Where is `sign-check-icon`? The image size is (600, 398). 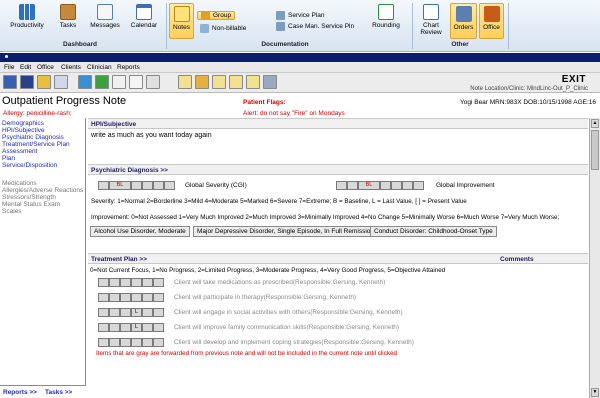
sign-check-icon is located at coordinates (102, 82).